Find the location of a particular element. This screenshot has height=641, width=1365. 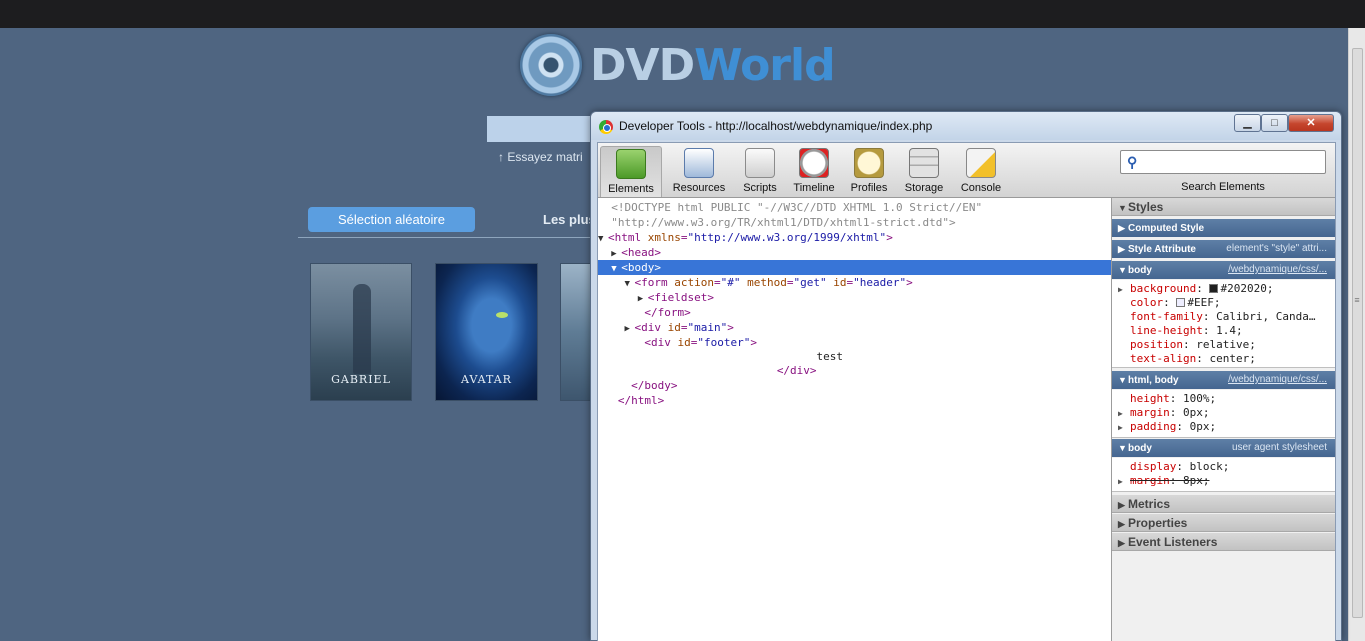

dom-div-footer-node: <div id="footer"> is located at coordinates (854, 342).